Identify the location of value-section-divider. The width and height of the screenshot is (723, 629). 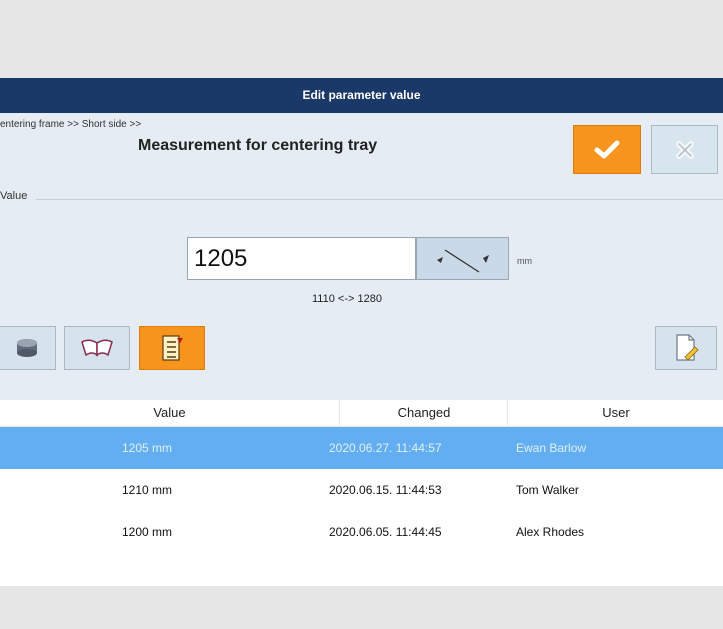
(379, 199).